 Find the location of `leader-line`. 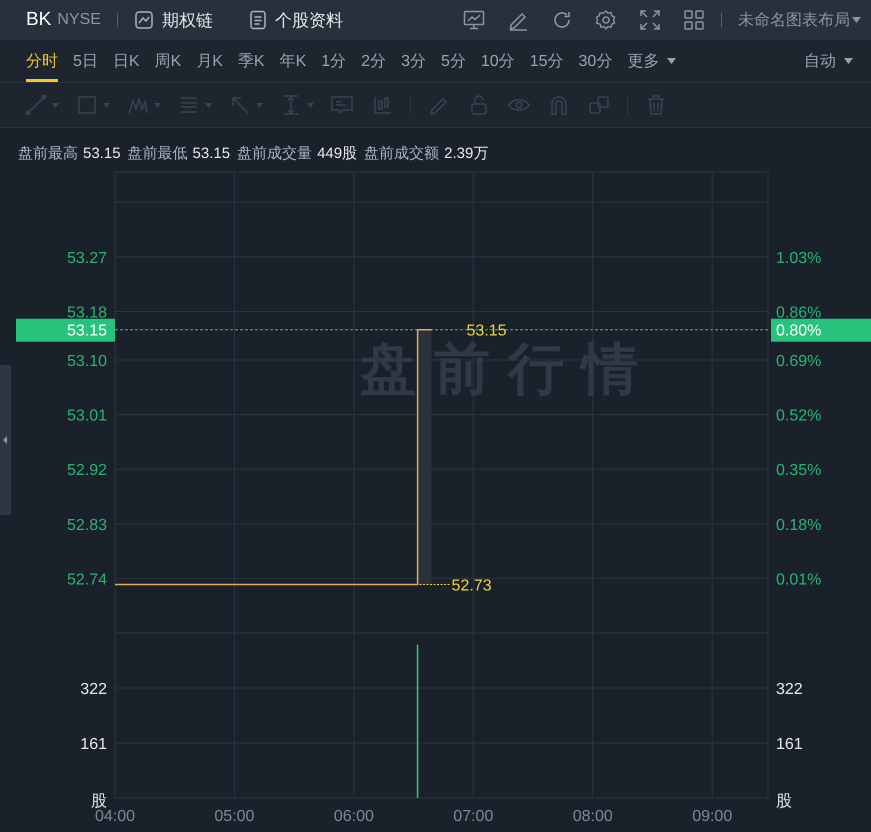

leader-line is located at coordinates (434, 584).